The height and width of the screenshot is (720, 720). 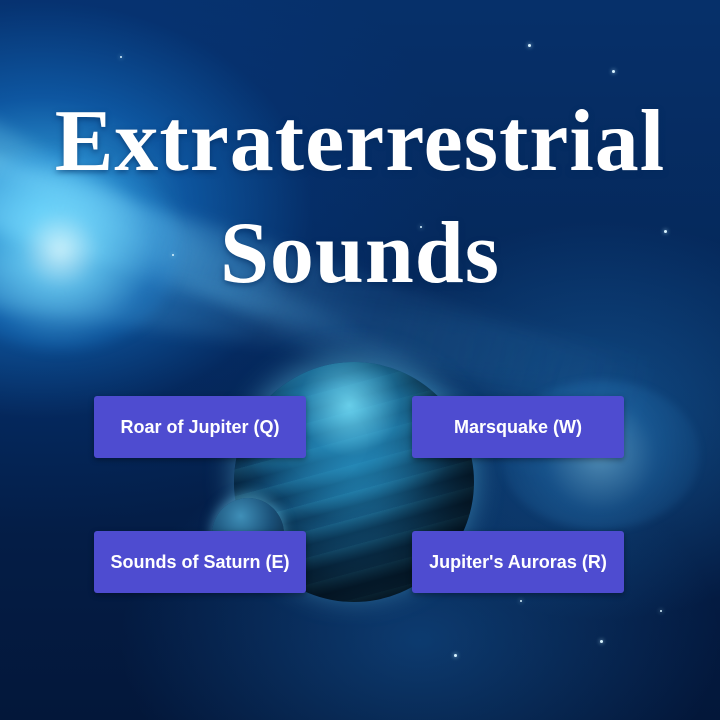 I want to click on marsquake-button: Marsquake (W), so click(x=518, y=427).